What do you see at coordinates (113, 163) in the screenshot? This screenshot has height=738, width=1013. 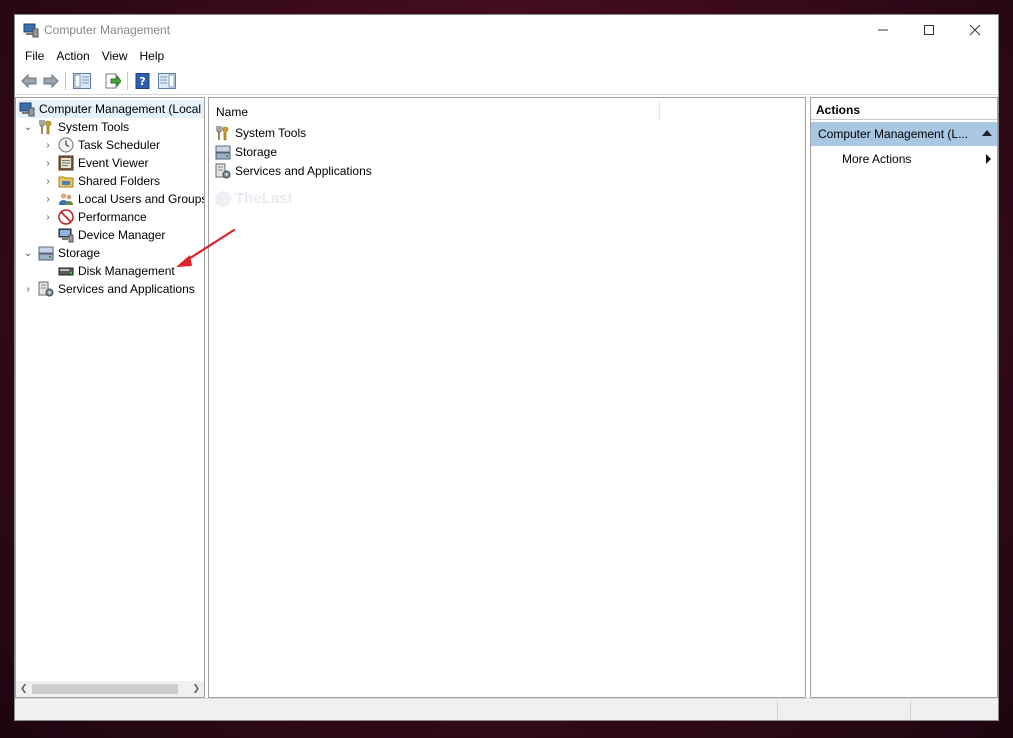 I see `tree-item-label: Event Viewer` at bounding box center [113, 163].